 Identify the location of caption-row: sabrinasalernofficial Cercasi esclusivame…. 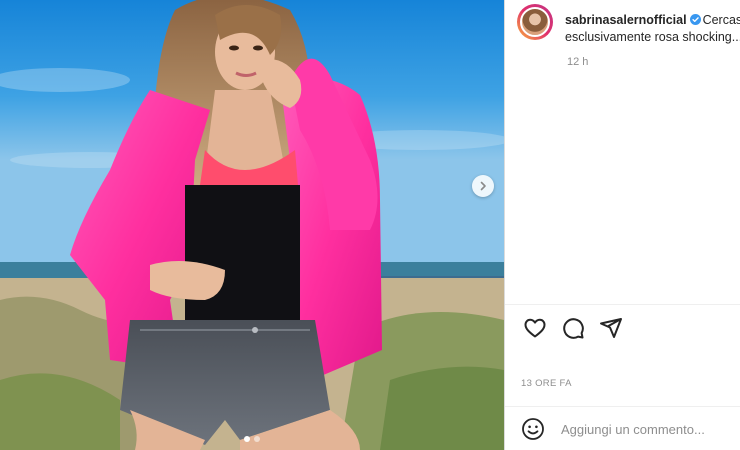
(628, 25).